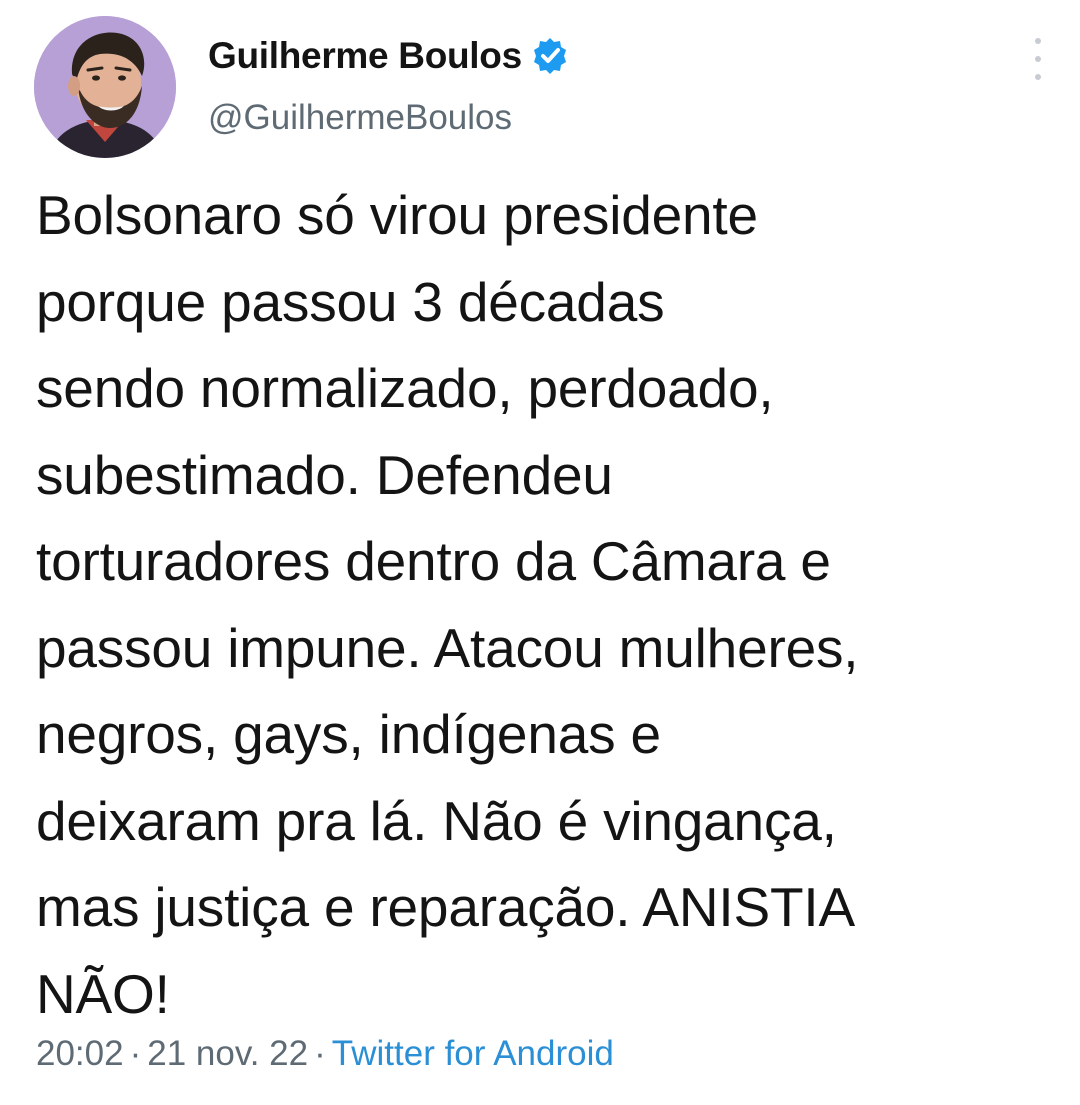 The width and height of the screenshot is (1080, 1105). I want to click on avatar-illustration, so click(105, 87).